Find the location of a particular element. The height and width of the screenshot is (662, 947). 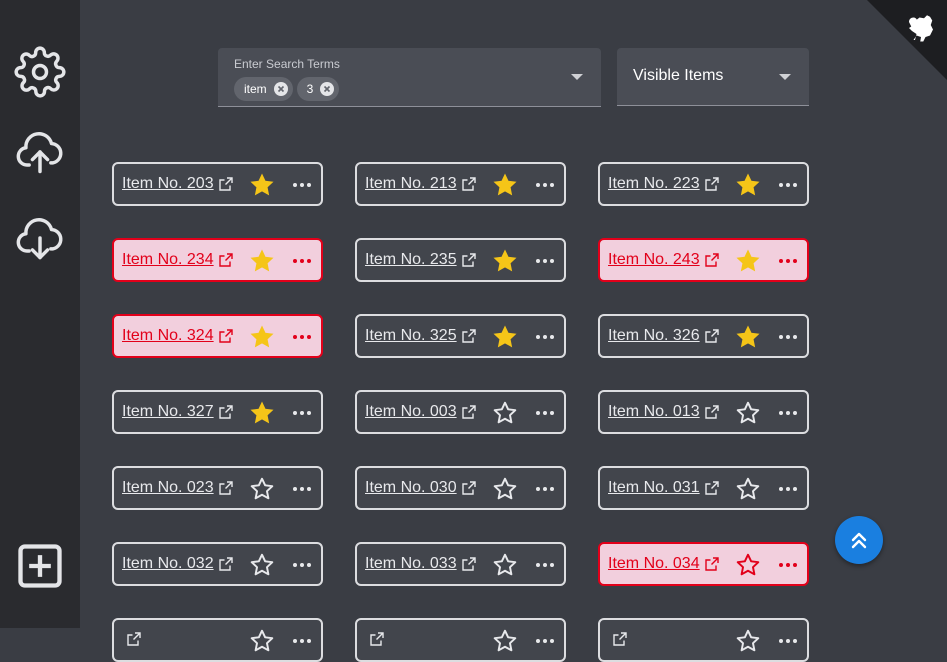

search-field: Enter Search Terms item 3 is located at coordinates (409, 77).